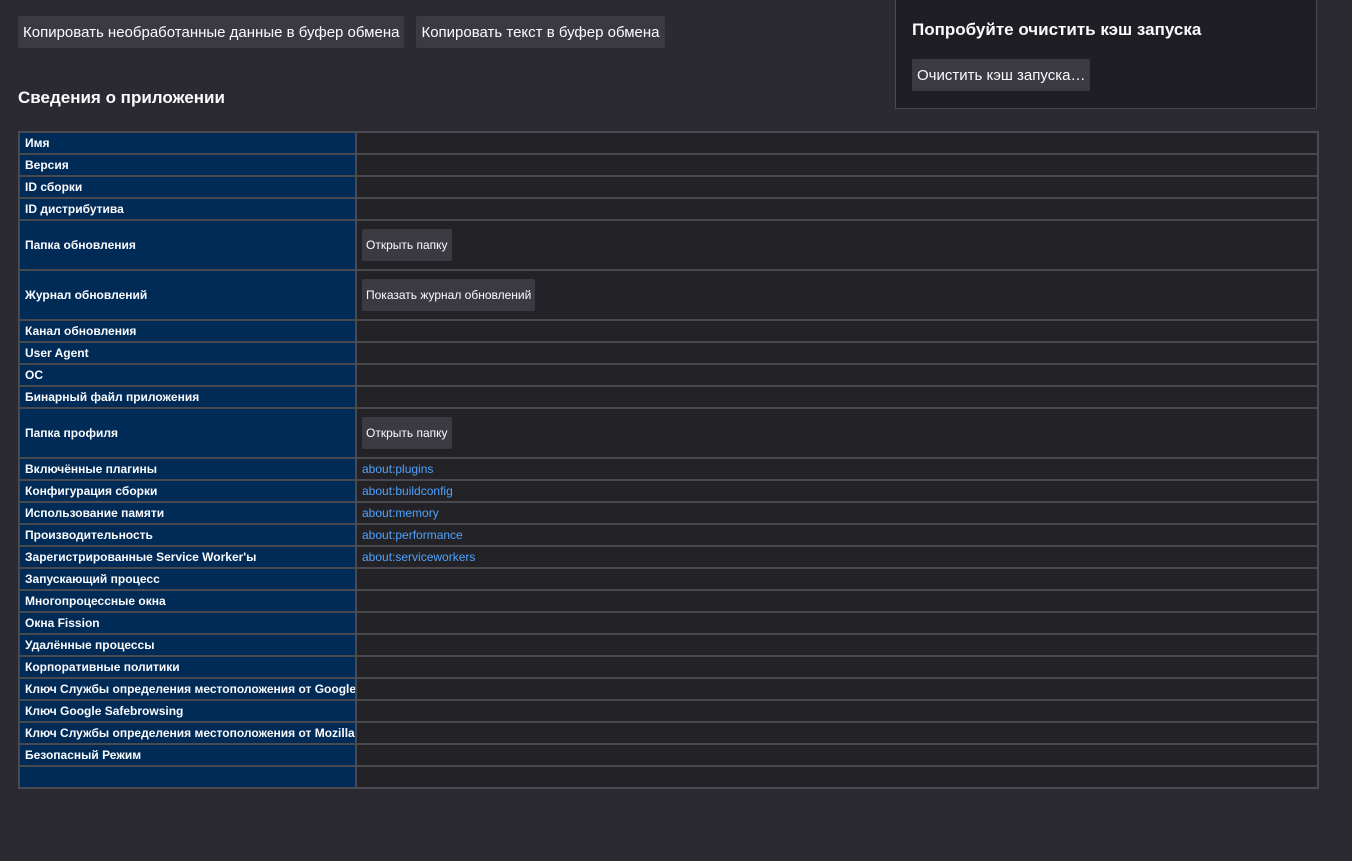 This screenshot has width=1352, height=861. What do you see at coordinates (449, 295) in the screenshot?
I see `row-action-button: Показать журнал обновлений` at bounding box center [449, 295].